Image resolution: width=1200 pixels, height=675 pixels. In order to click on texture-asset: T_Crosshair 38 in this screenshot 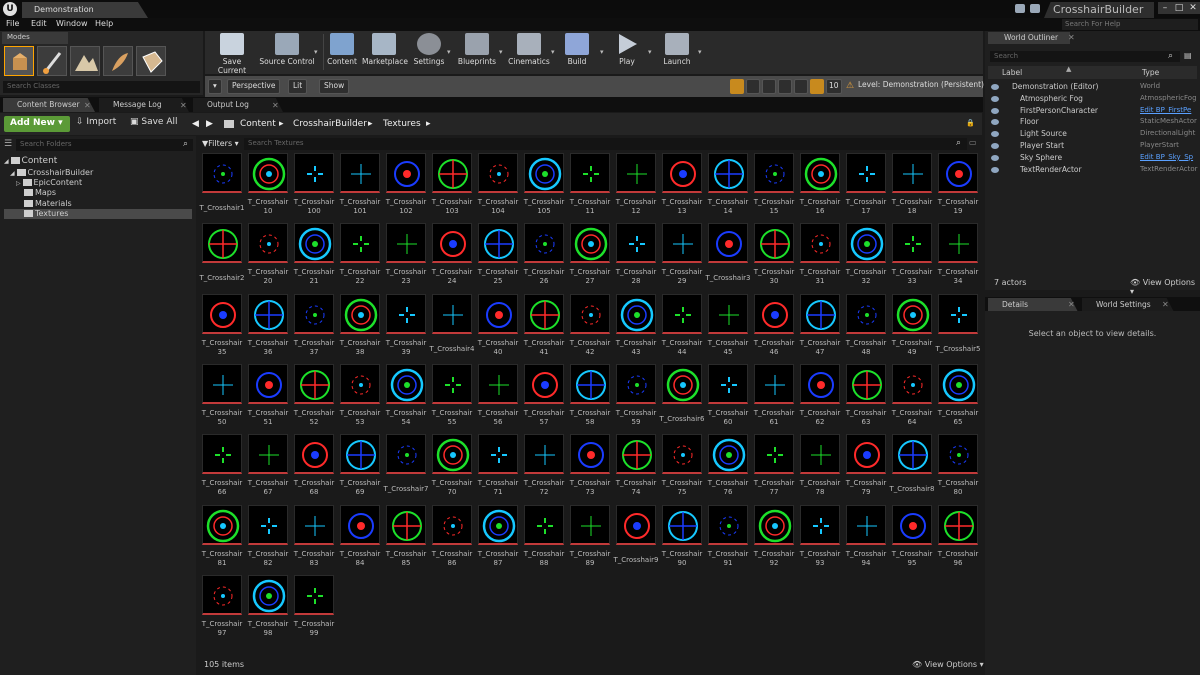, I will do `click(360, 327)`.